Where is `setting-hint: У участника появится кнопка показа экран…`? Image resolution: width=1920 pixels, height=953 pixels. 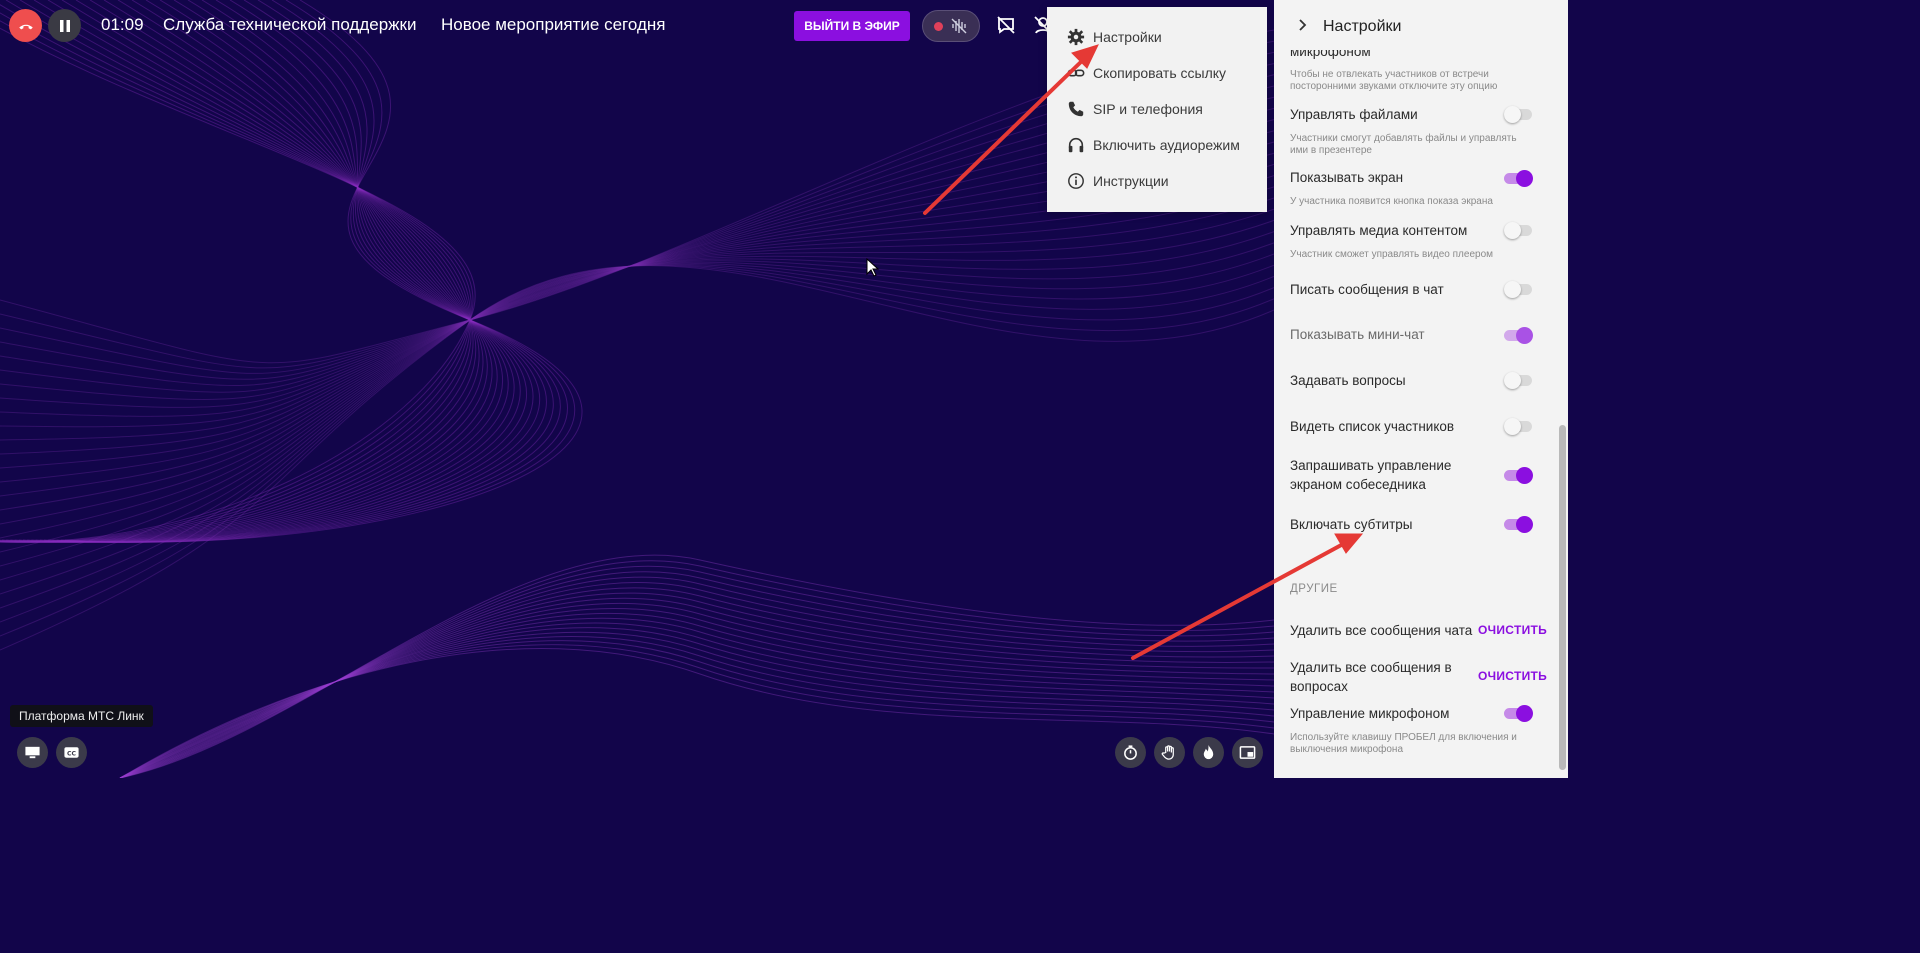
setting-hint: У участника появится кнопка показа экран… is located at coordinates (1391, 201).